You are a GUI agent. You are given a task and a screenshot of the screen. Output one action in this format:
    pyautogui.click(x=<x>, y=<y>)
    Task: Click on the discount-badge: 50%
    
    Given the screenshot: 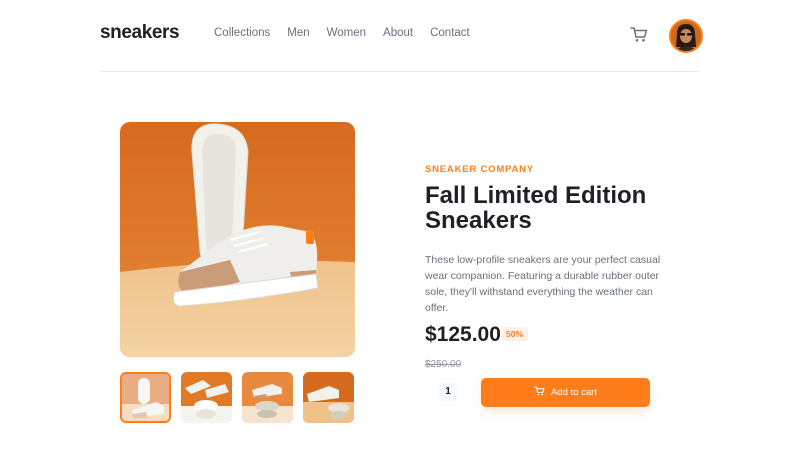 What is the action you would take?
    pyautogui.click(x=515, y=334)
    